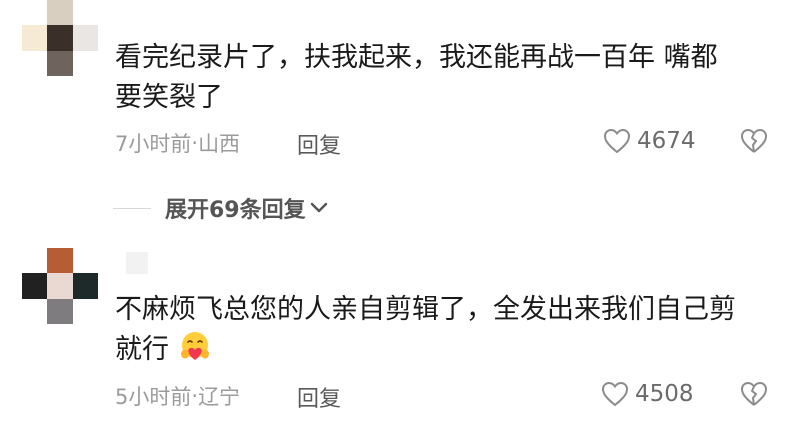  Describe the element at coordinates (440, 350) in the screenshot. I see `comment-text-line-with-emoji: 就行` at that location.